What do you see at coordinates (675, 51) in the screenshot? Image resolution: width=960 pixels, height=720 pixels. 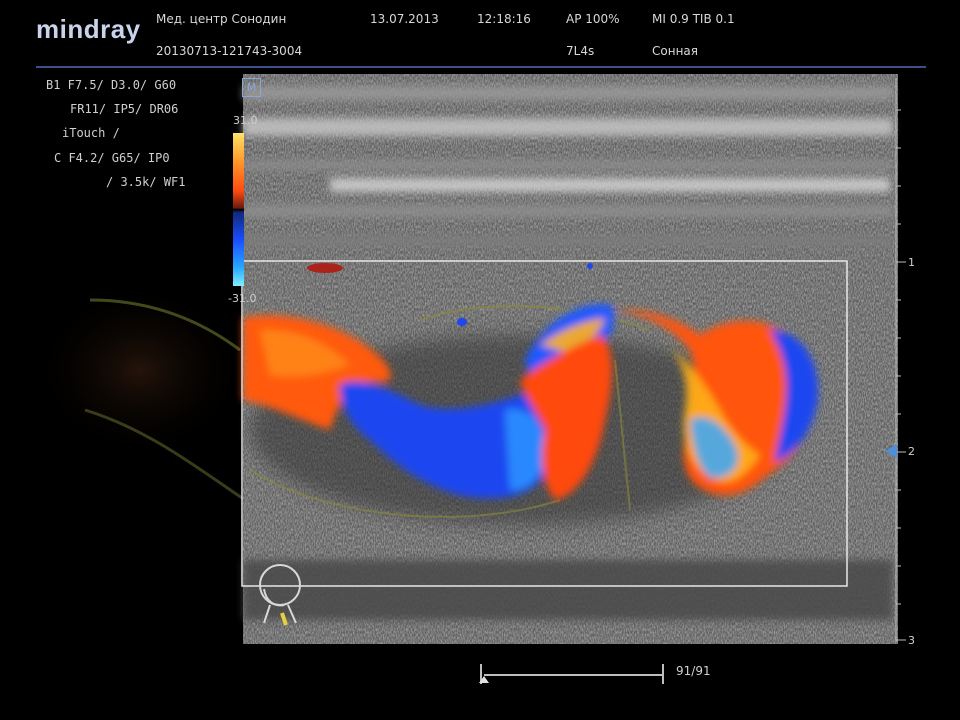 I see `exam-preset: Сонная` at bounding box center [675, 51].